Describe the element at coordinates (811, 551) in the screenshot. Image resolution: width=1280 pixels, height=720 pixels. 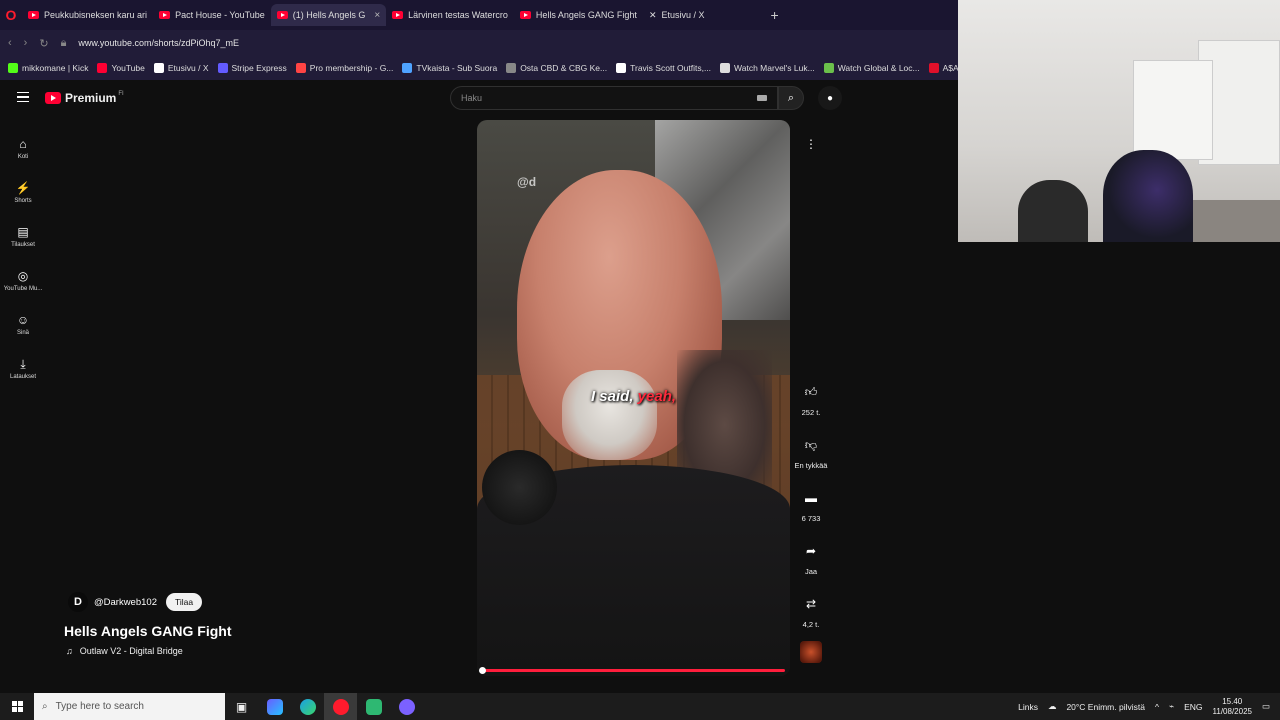
I see `share-icon: ➦` at that location.